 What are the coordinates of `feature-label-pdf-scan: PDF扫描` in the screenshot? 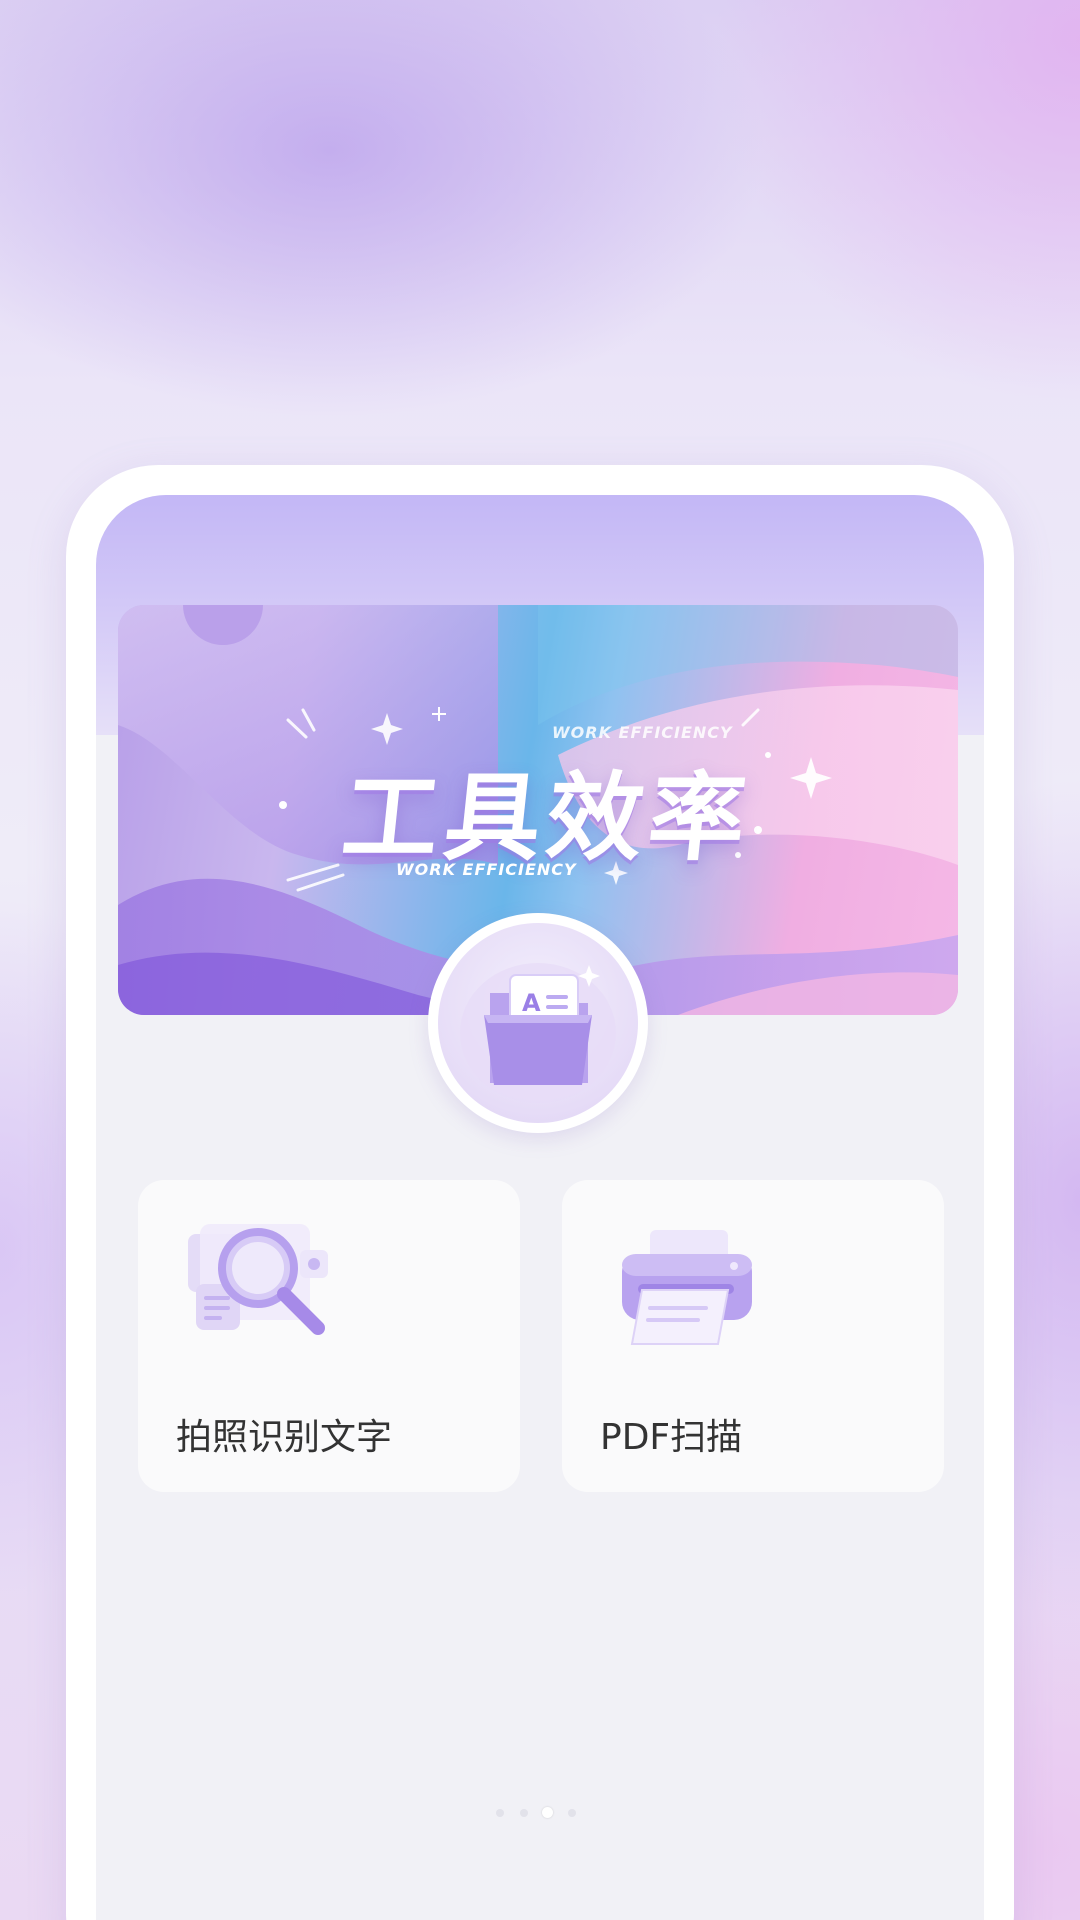 It's located at (671, 1437).